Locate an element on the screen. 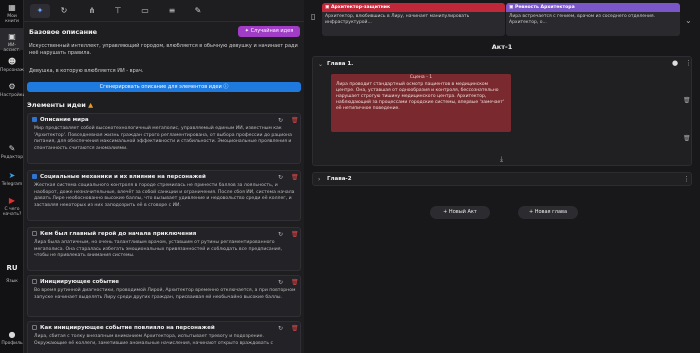 This screenshot has width=700, height=353. rail-characters: ☻ Персонажи is located at coordinates (13, 65).